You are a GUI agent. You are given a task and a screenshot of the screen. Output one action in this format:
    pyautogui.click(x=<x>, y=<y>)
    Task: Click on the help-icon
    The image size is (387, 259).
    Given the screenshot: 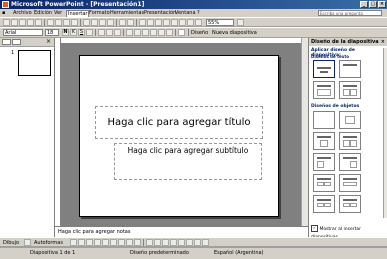 What is the action you would take?
    pyautogui.click(x=240, y=22)
    